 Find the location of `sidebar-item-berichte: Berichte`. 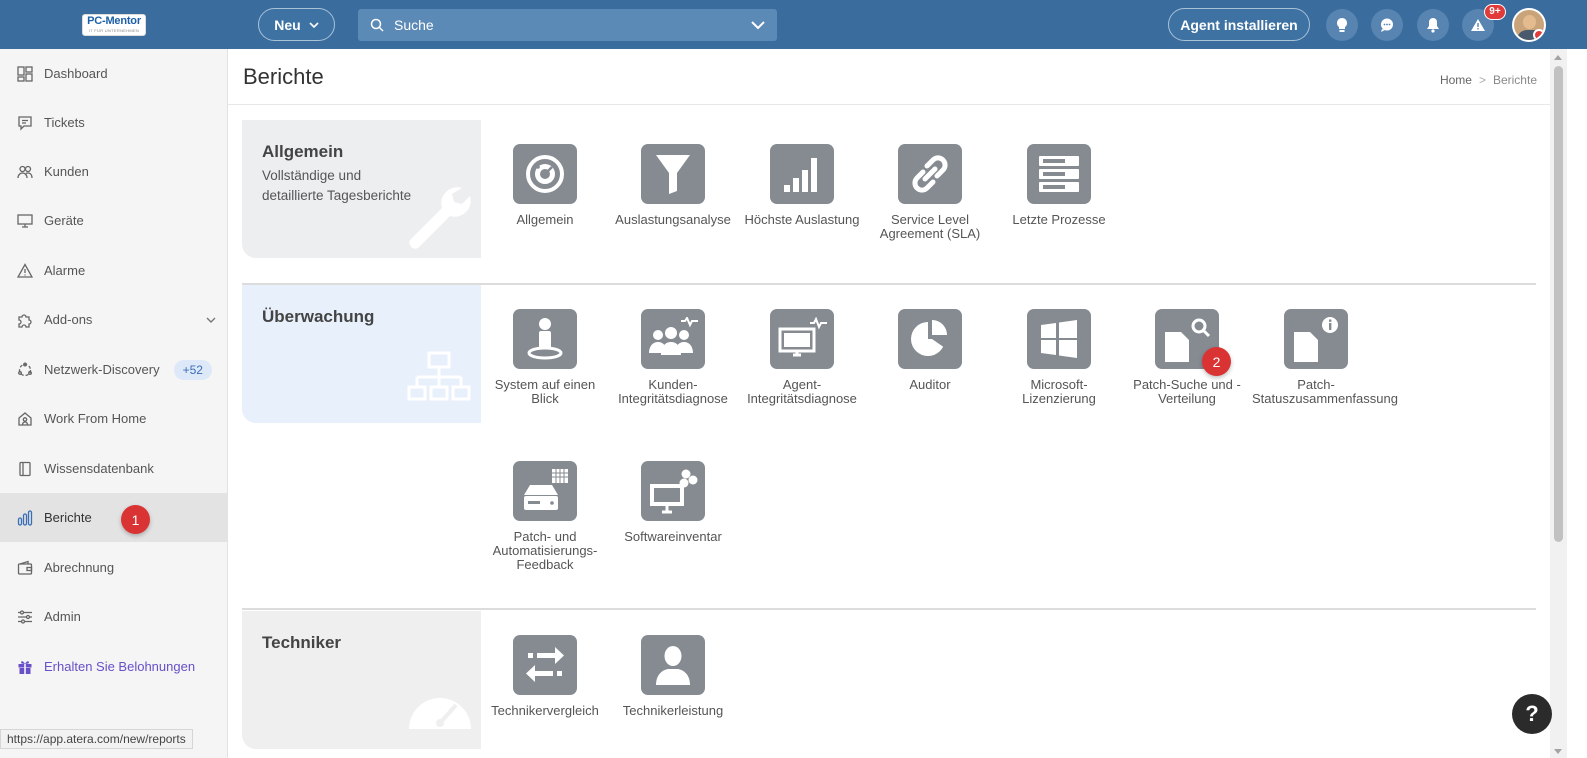

sidebar-item-berichte: Berichte is located at coordinates (114, 517).